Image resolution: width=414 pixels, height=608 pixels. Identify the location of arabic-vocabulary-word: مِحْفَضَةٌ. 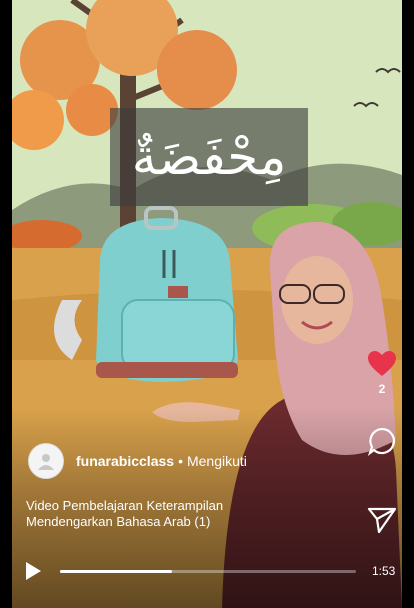
(209, 157).